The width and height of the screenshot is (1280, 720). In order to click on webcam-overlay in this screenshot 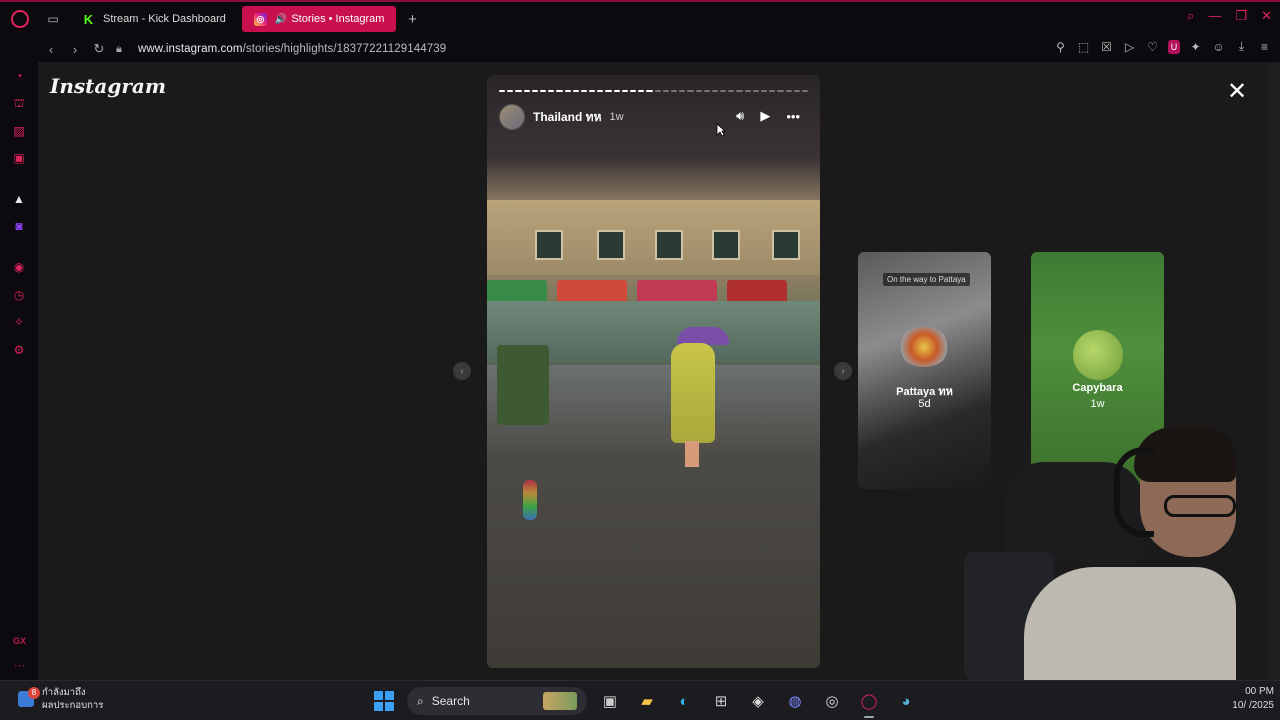, I will do `click(1100, 553)`.